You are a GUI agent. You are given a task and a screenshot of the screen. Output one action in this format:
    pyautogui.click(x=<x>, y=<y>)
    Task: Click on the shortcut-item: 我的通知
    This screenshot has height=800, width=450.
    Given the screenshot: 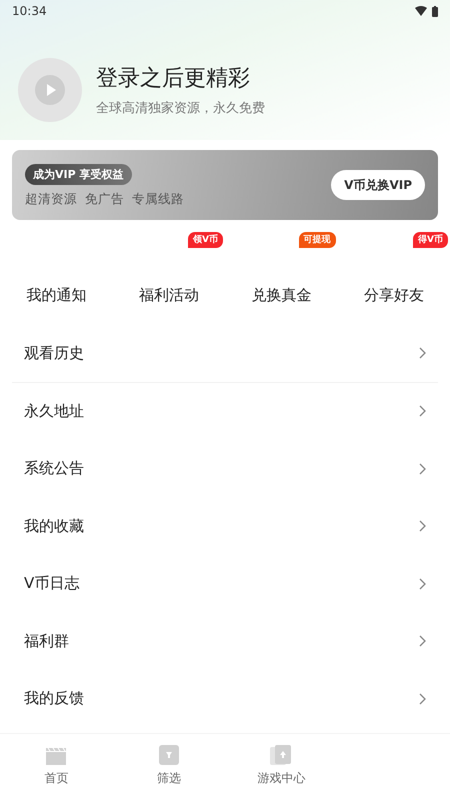 What is the action you would take?
    pyautogui.click(x=56, y=295)
    